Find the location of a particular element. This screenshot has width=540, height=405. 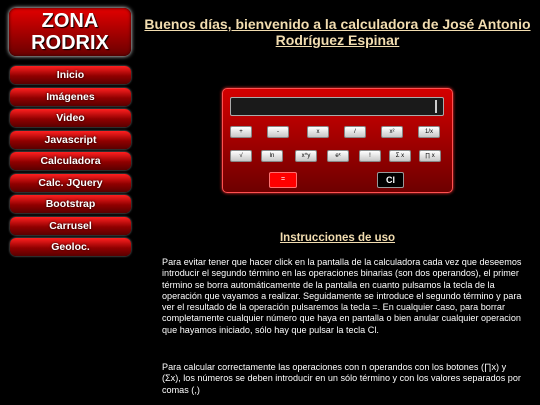

nav-item-javascript: Javascript is located at coordinates (70, 139).